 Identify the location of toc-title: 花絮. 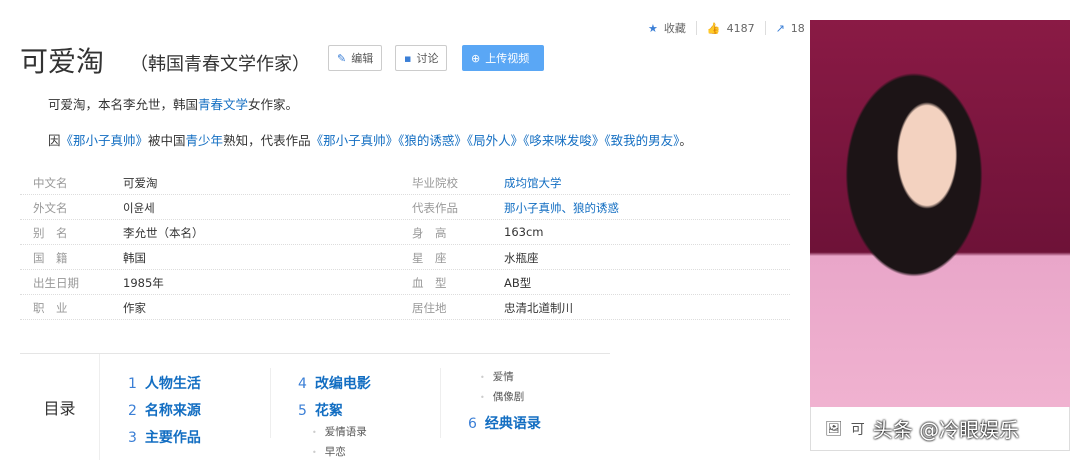
(328, 411).